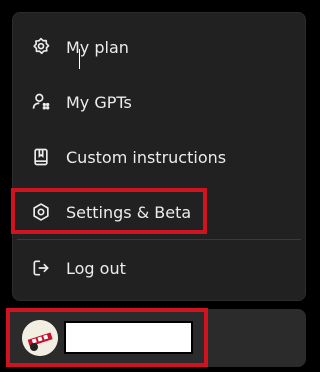 This screenshot has height=372, width=320. What do you see at coordinates (159, 239) in the screenshot?
I see `menu-divider` at bounding box center [159, 239].